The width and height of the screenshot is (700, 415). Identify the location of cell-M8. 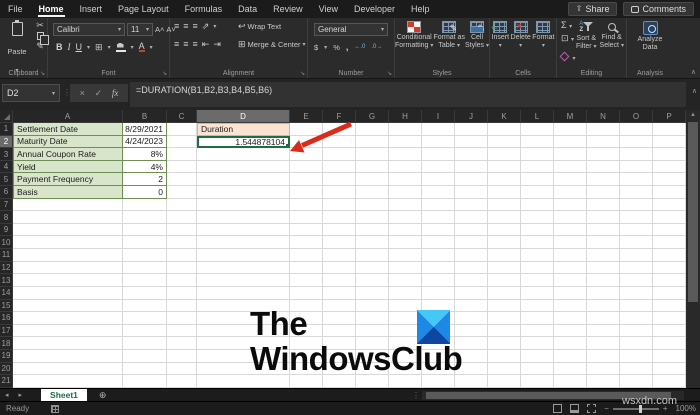
(570, 217).